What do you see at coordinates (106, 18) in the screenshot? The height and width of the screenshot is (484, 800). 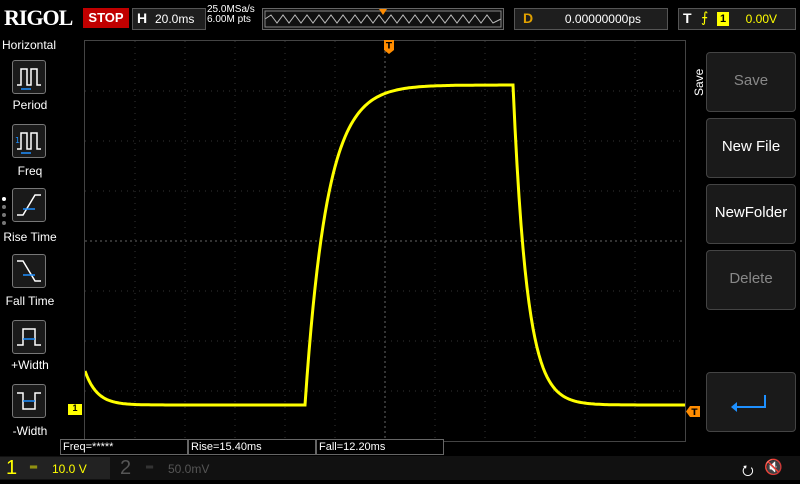 I see `run-stop-status: STOP` at bounding box center [106, 18].